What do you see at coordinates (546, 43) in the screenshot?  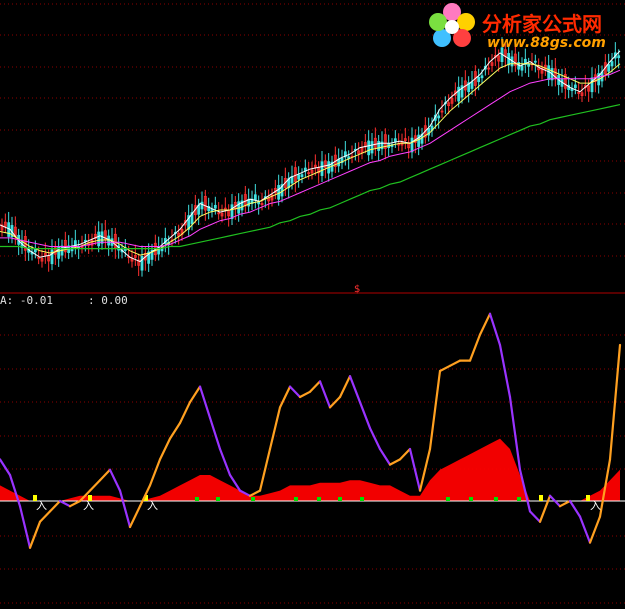 I see `watermark-url: www.88gs.com` at bounding box center [546, 43].